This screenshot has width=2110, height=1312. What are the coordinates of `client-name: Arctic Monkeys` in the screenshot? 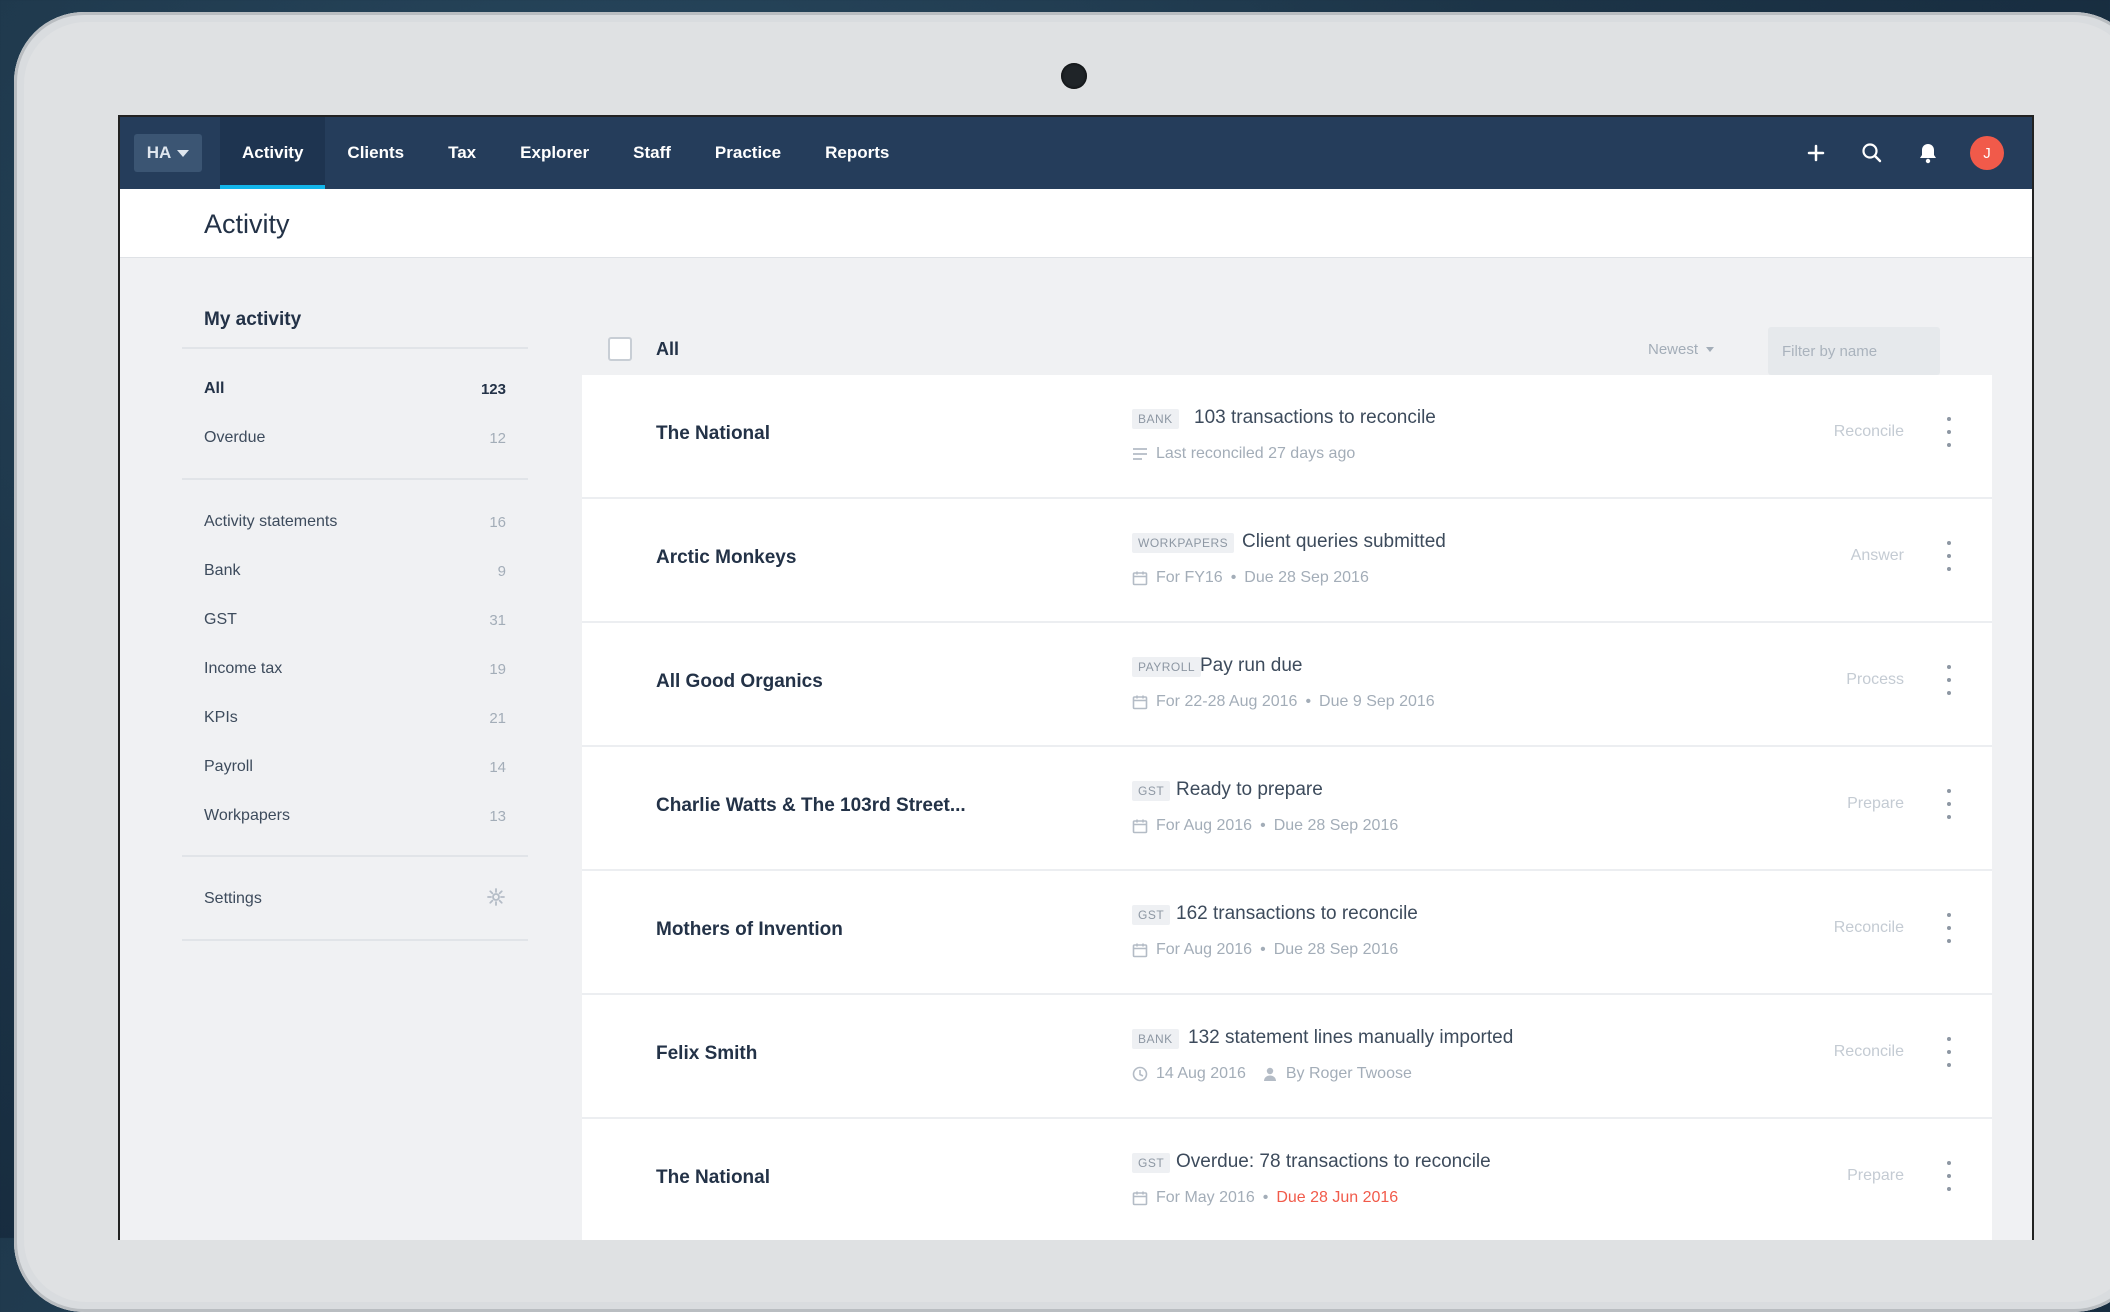 It's located at (726, 558).